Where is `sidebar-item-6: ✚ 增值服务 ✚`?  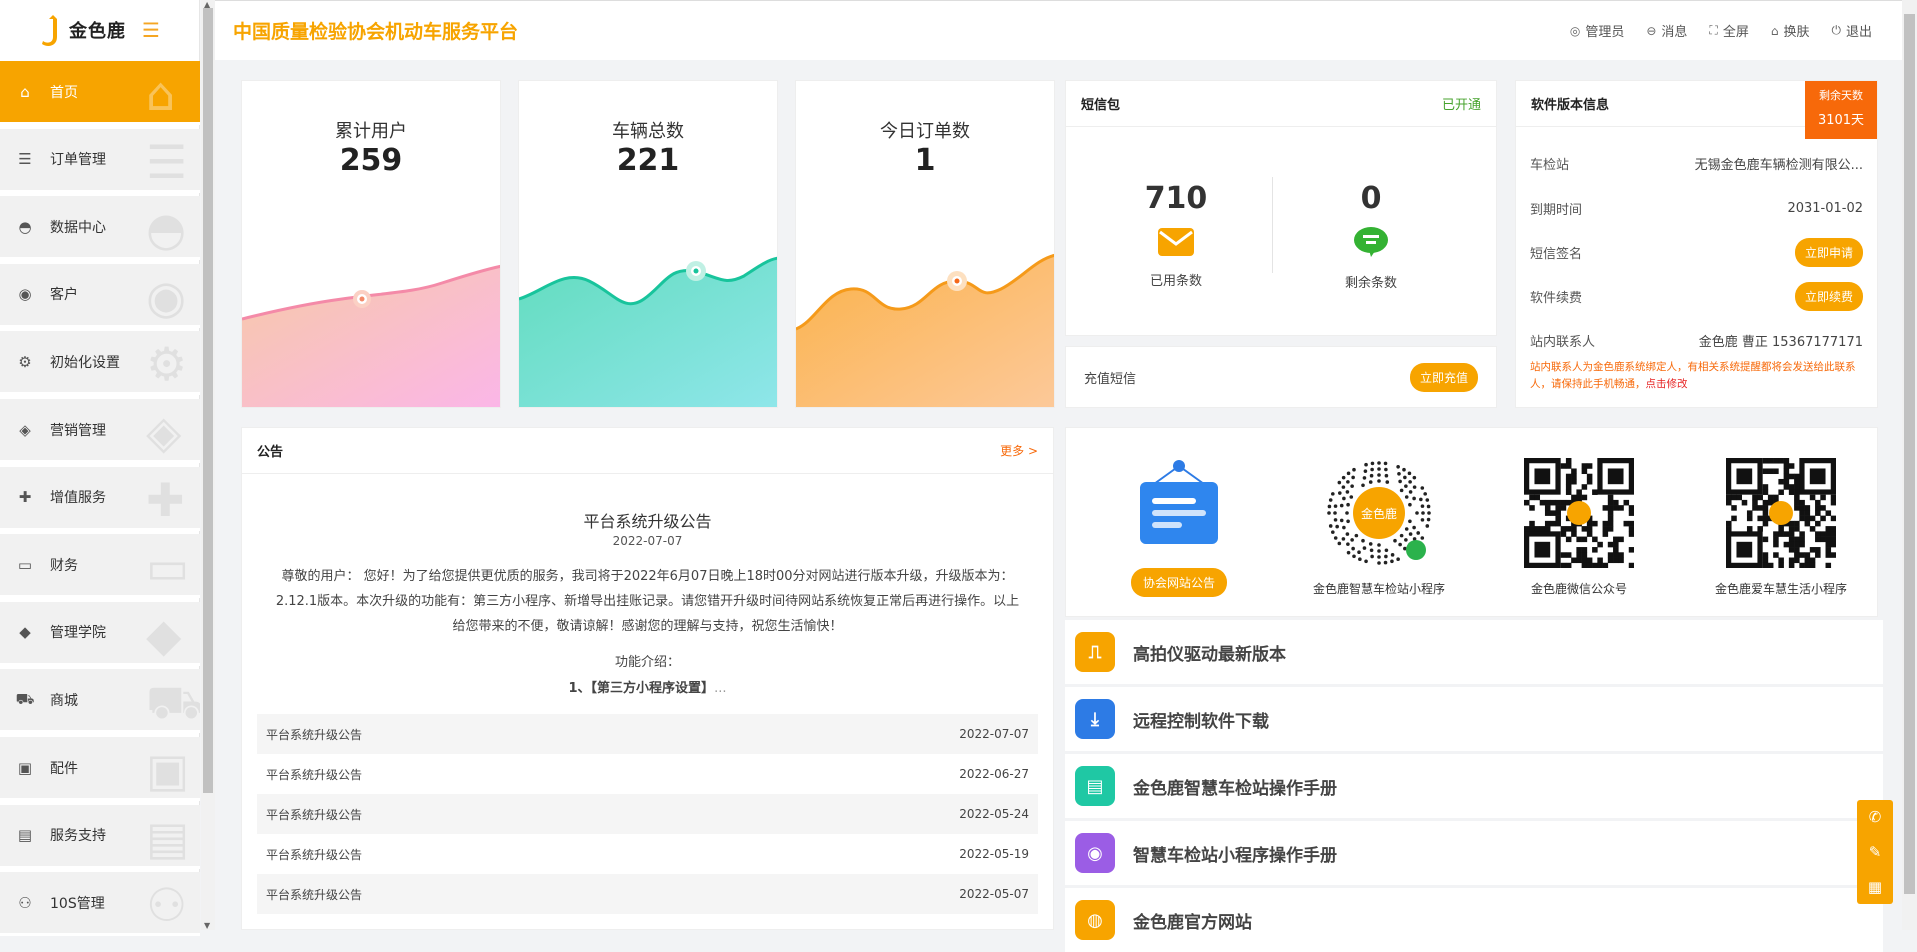 sidebar-item-6: ✚ 增值服务 ✚ is located at coordinates (100, 498).